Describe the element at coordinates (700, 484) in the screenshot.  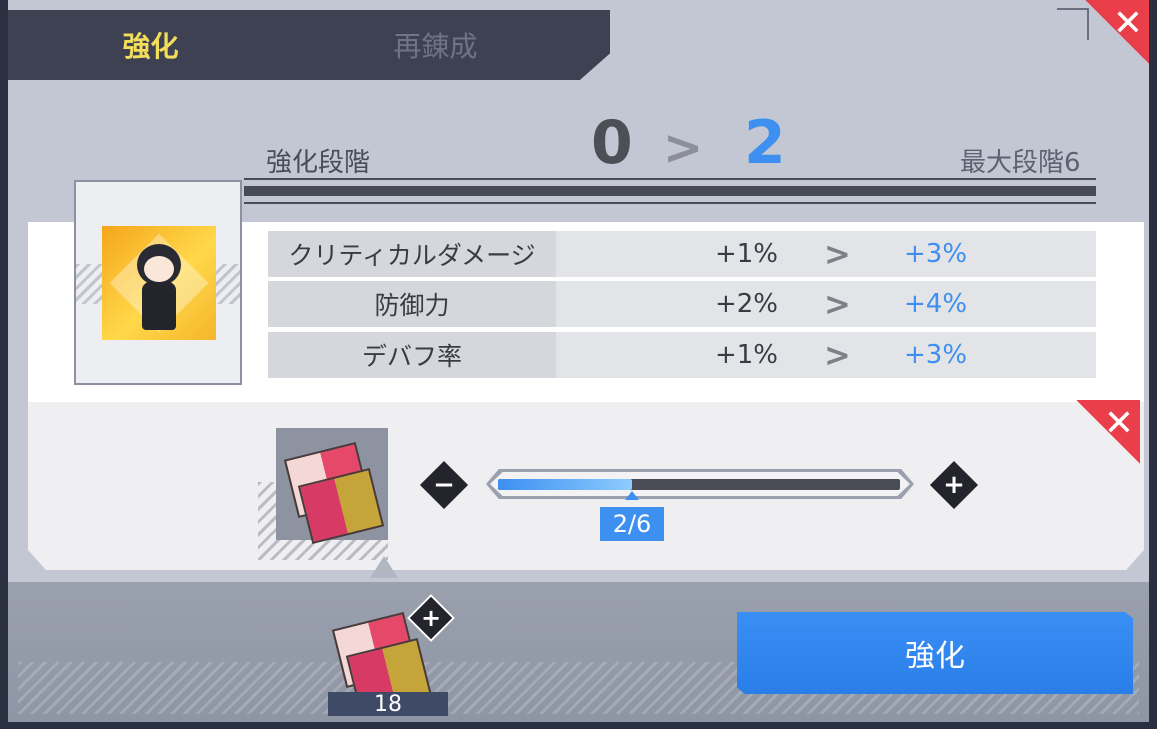
I see `quantity-slider` at that location.